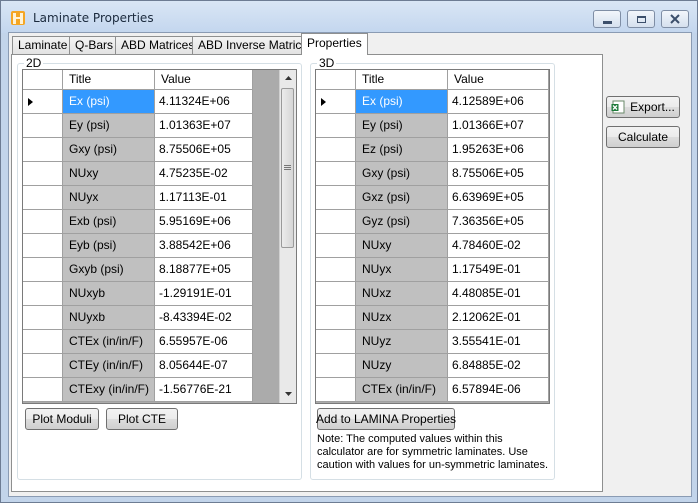 The image size is (698, 503). I want to click on table-row: Ex (psi) 4.11324E+06, so click(138, 102).